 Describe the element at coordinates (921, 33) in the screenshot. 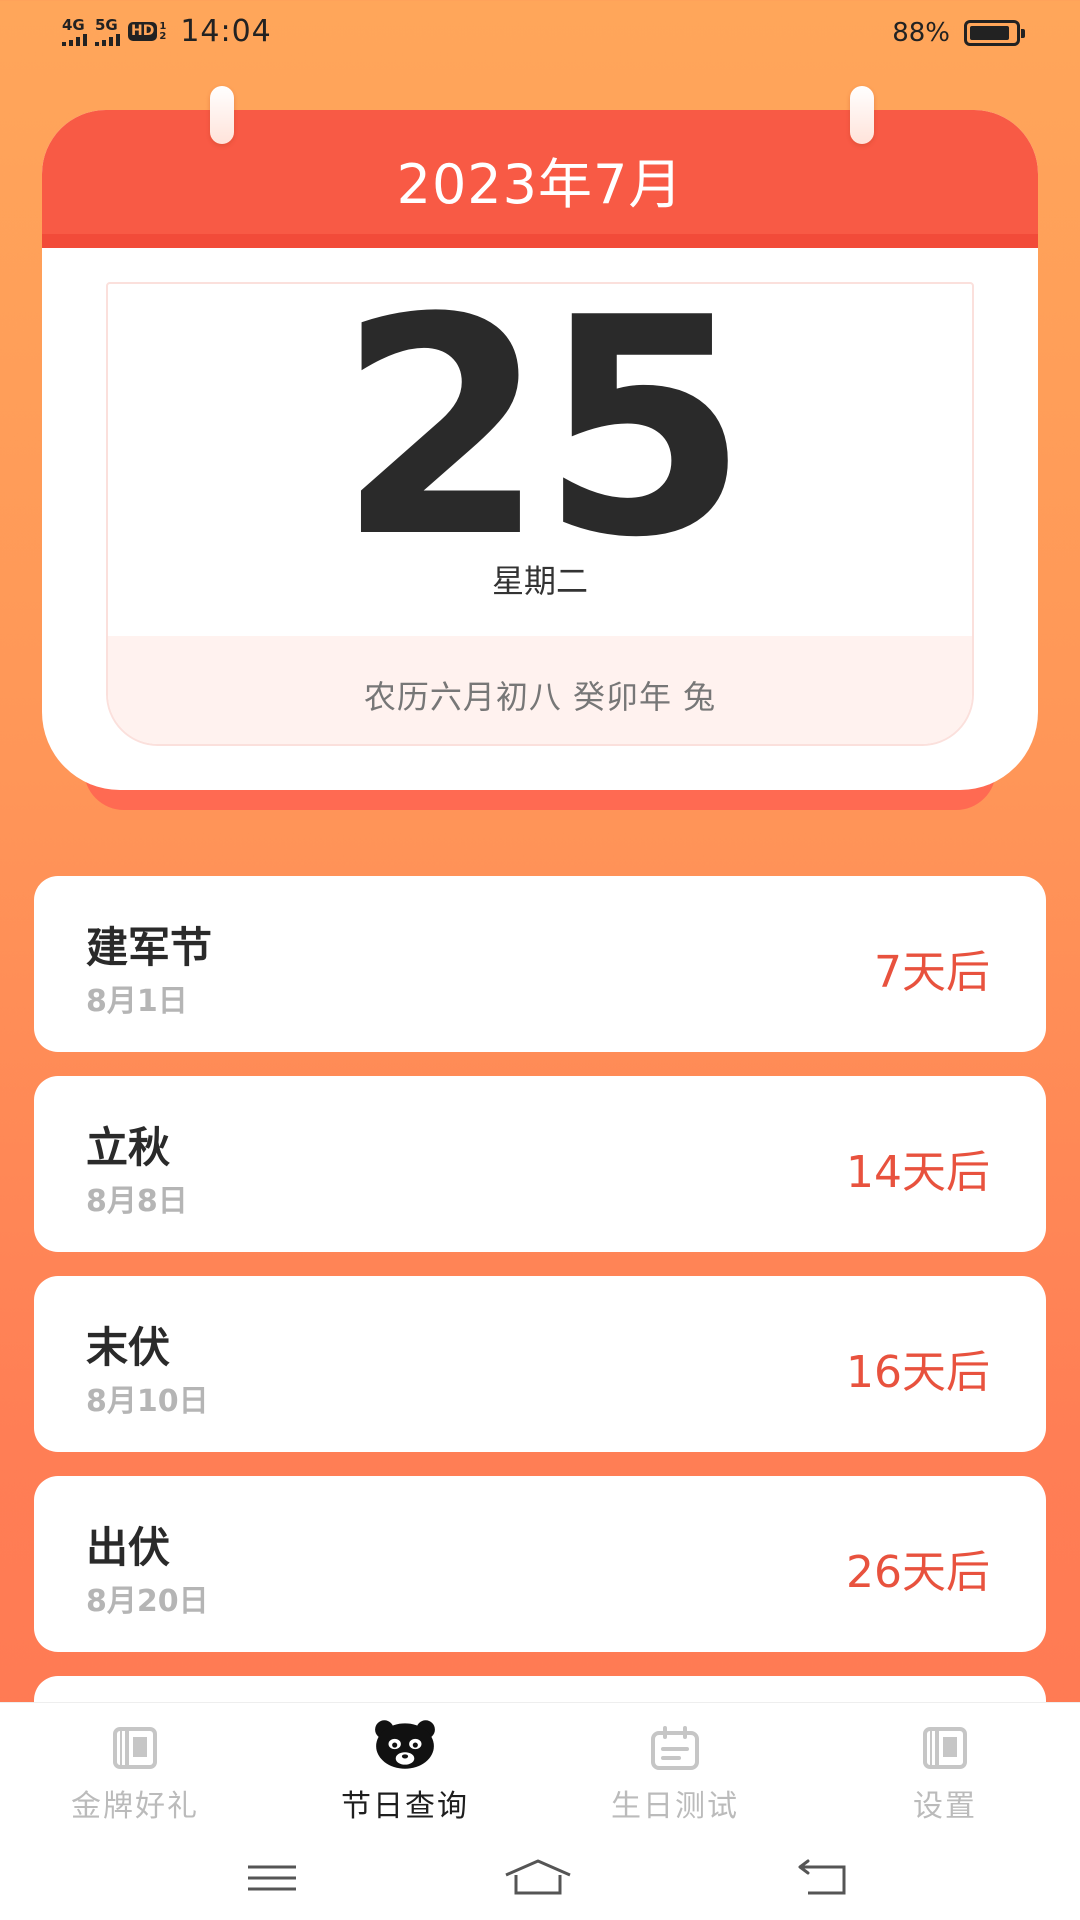

I see `battery-percentage: 88%` at that location.